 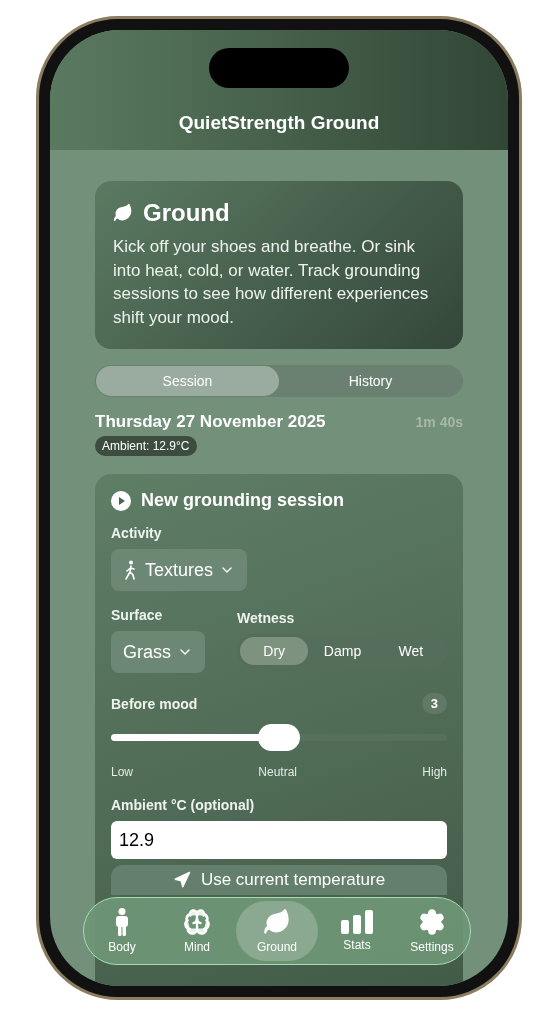 What do you see at coordinates (271, 282) in the screenshot?
I see `intro-text: Kick off your shoes and breathe. Or sink into heat, cold, or water. Track grounding sessions to see how different experiences shift your mood.` at bounding box center [271, 282].